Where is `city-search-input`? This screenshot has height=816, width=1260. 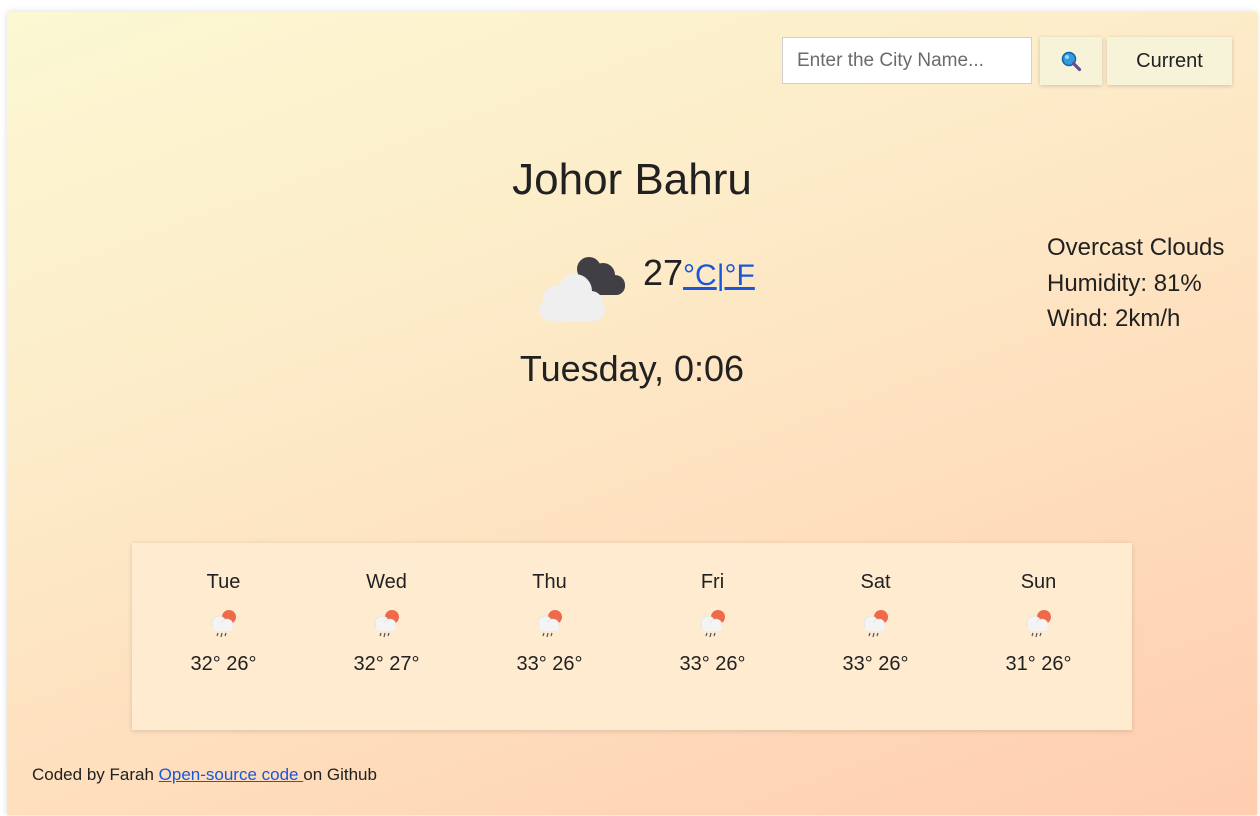 city-search-input is located at coordinates (907, 60).